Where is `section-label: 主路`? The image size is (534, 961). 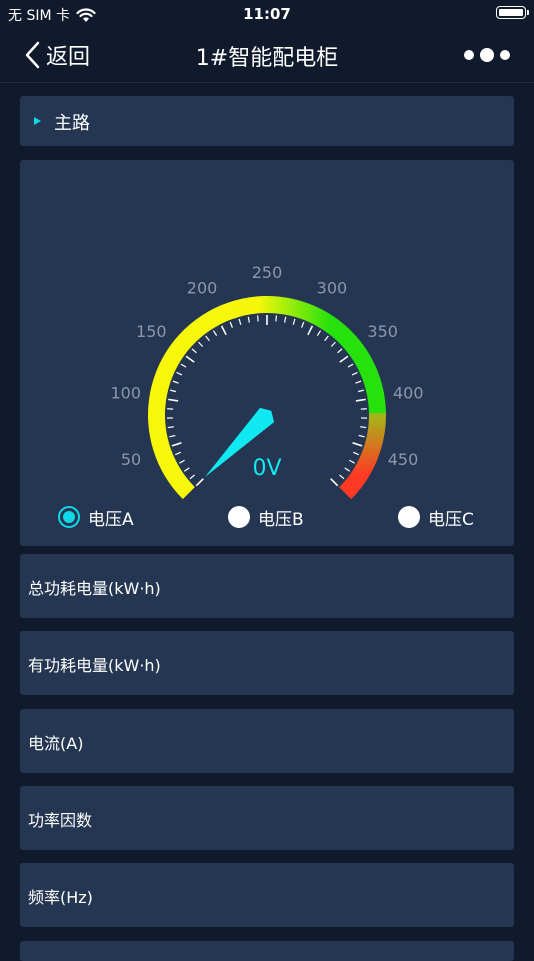 section-label: 主路 is located at coordinates (72, 122).